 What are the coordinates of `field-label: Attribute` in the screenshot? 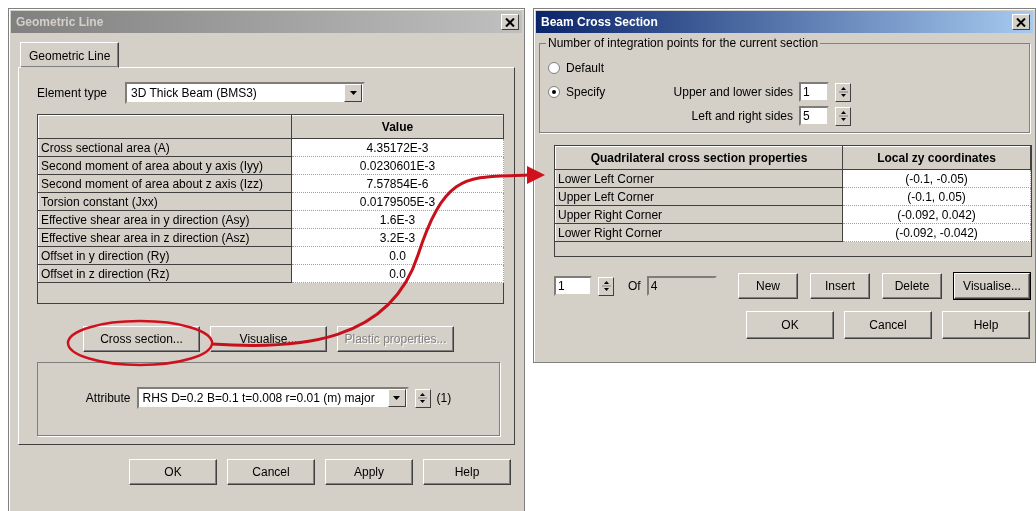 It's located at (108, 398).